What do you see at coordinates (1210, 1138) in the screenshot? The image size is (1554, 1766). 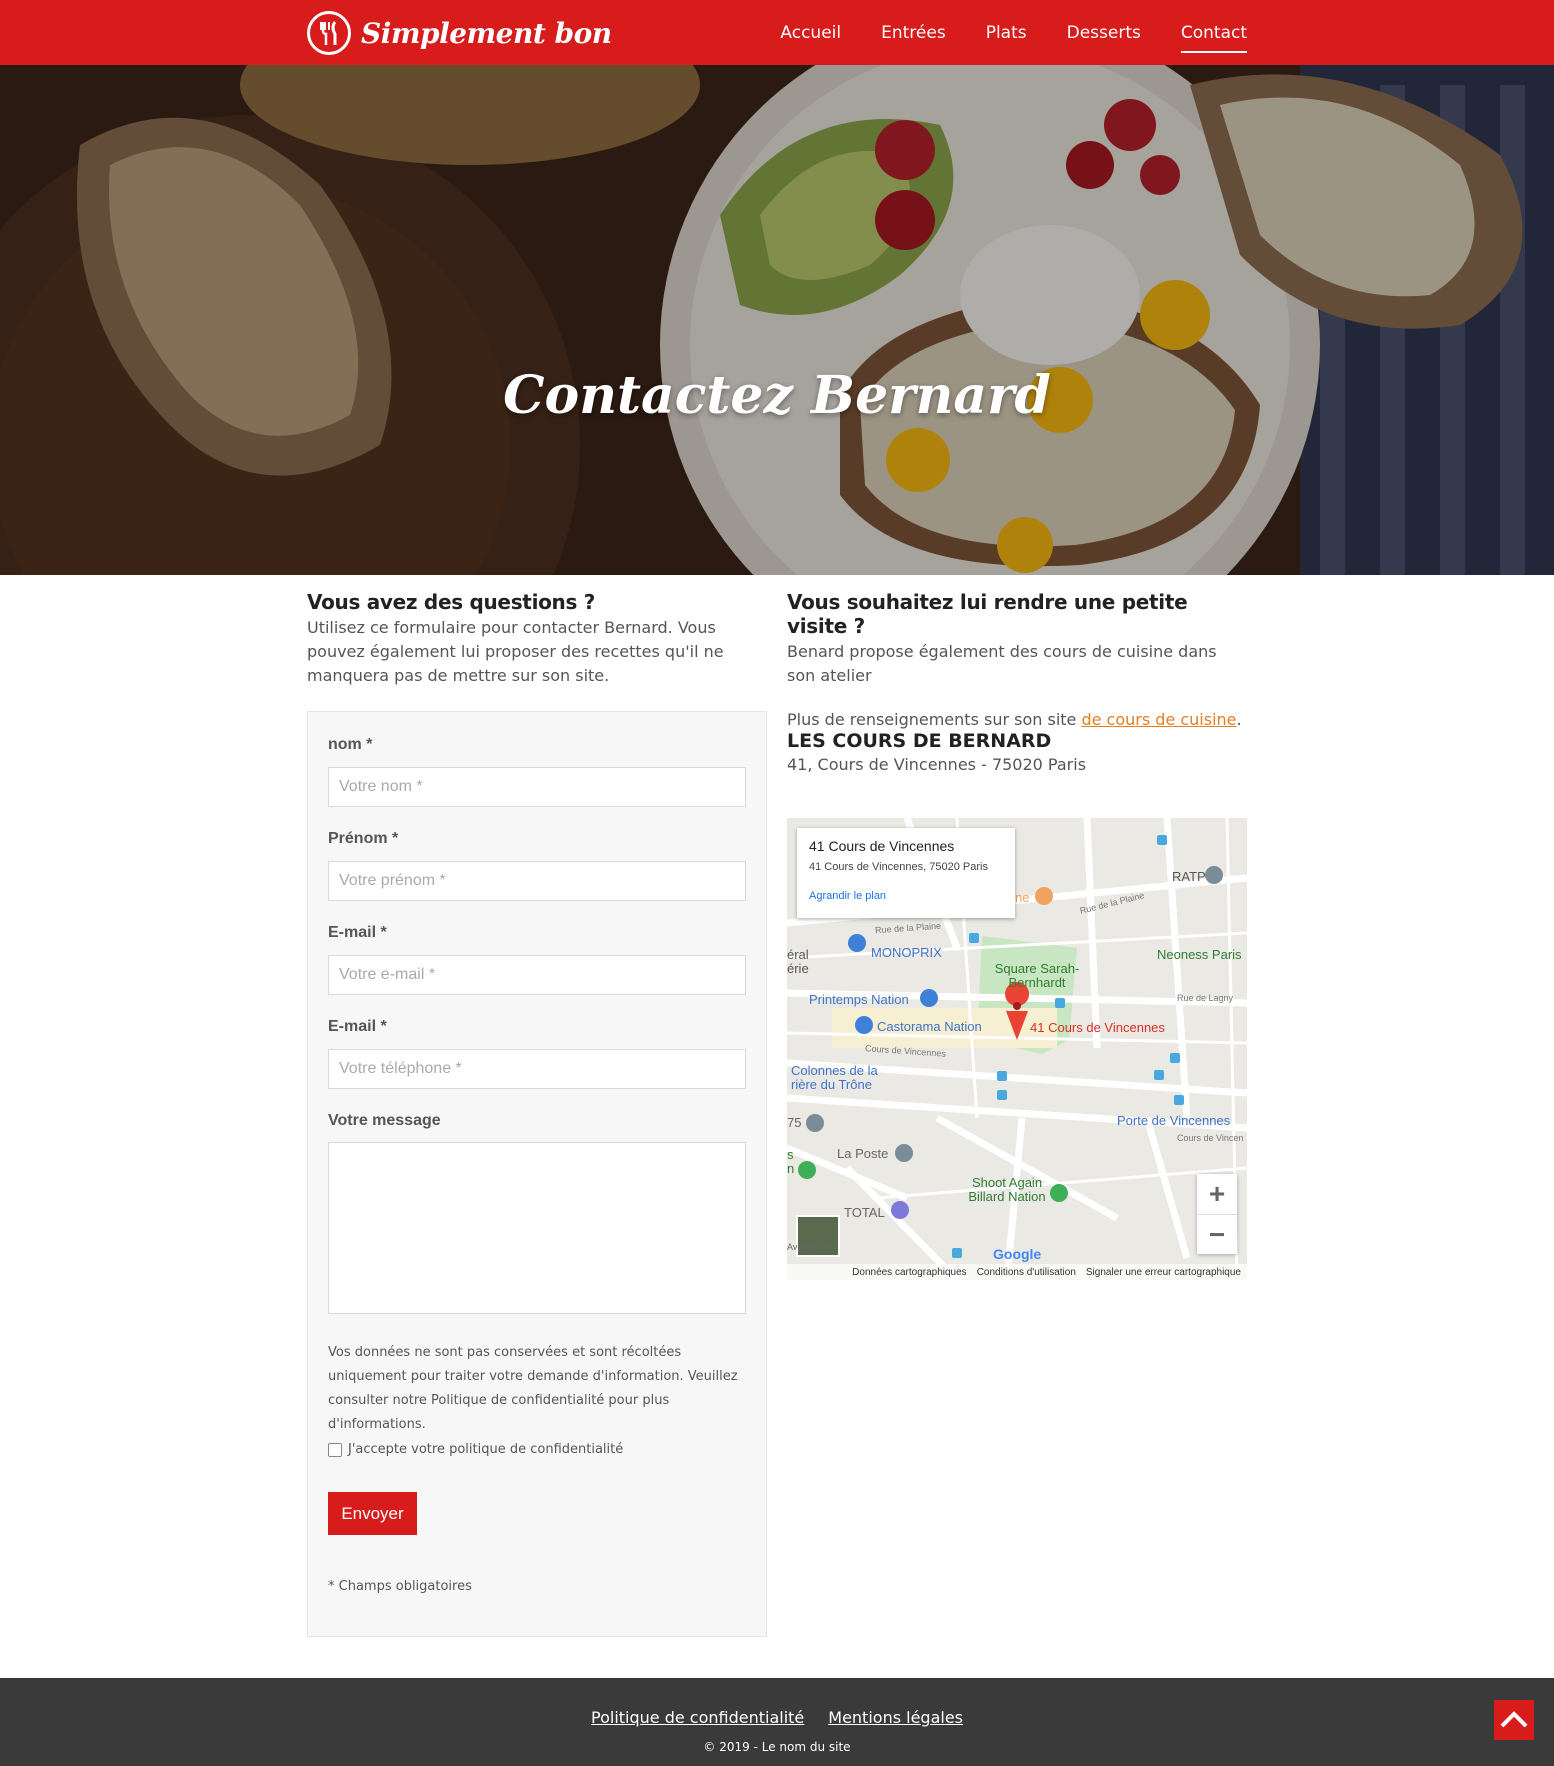 I see `map-label-cours-vincennes-2: Cours de Vincen` at bounding box center [1210, 1138].